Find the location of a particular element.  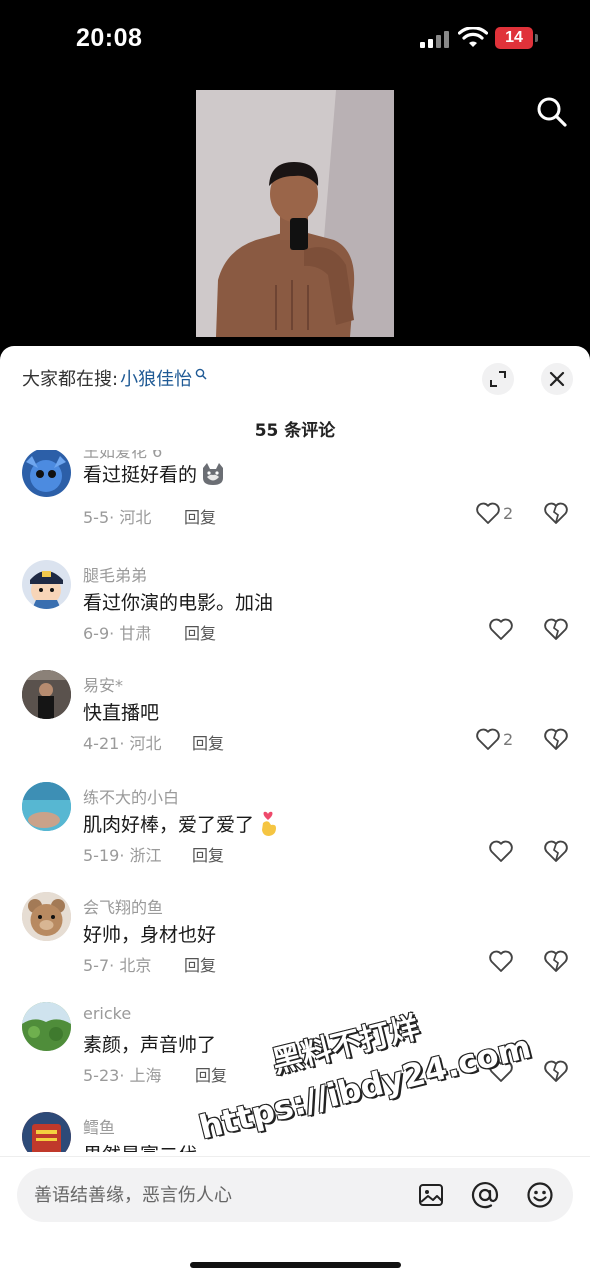

comment-input-bar is located at coordinates (295, 1195).